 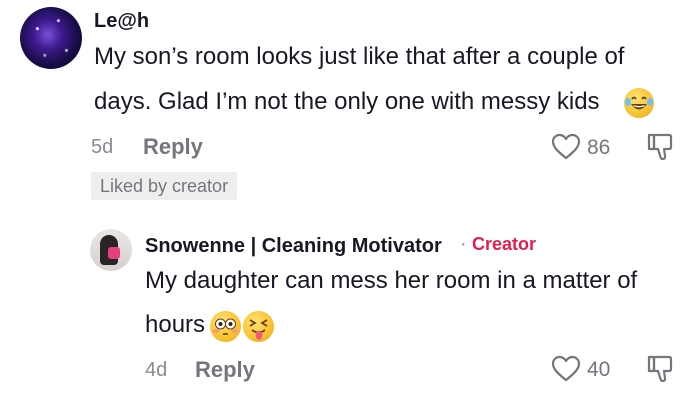 What do you see at coordinates (599, 147) in the screenshot?
I see `like-count: 86` at bounding box center [599, 147].